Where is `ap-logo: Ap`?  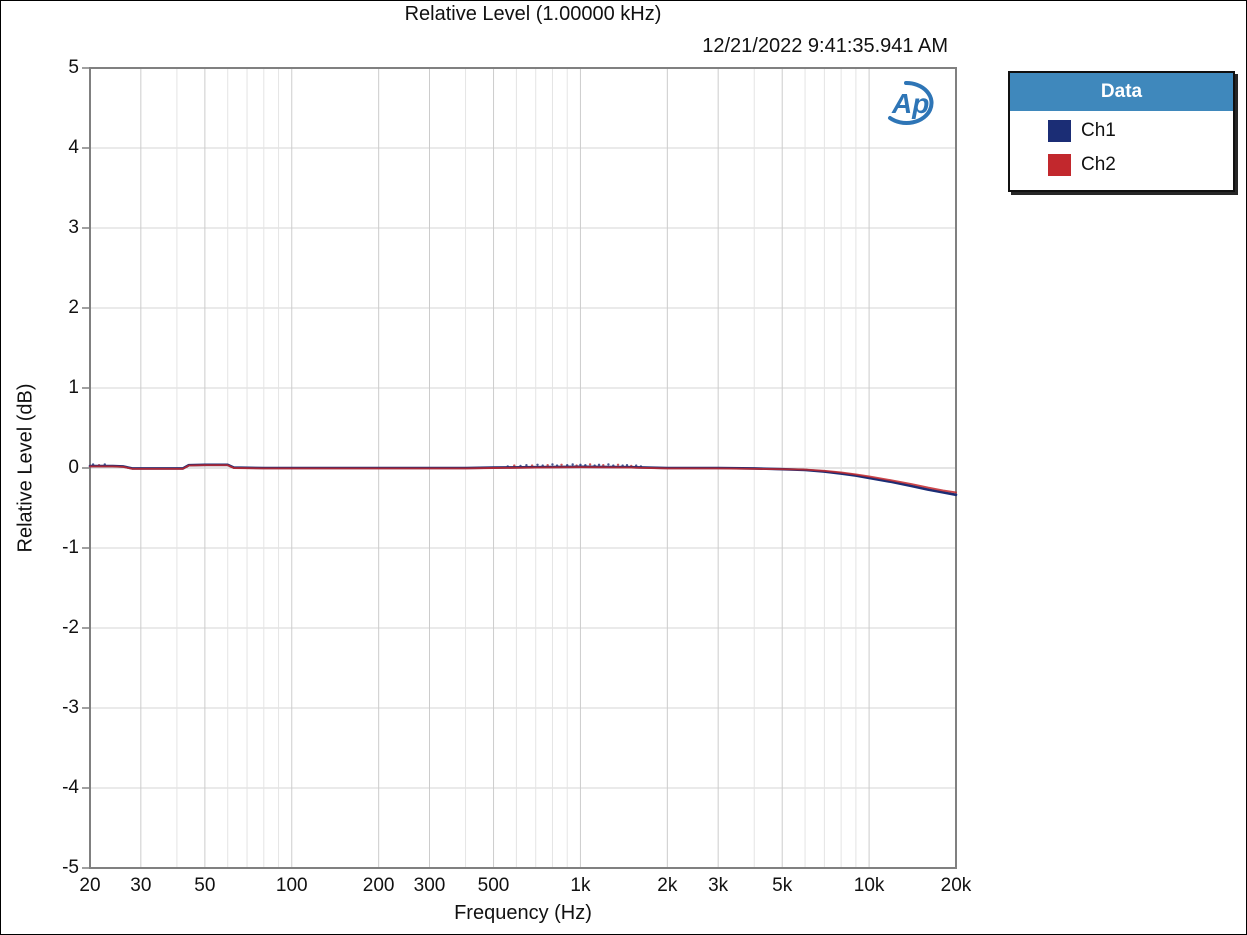 ap-logo: Ap is located at coordinates (911, 102).